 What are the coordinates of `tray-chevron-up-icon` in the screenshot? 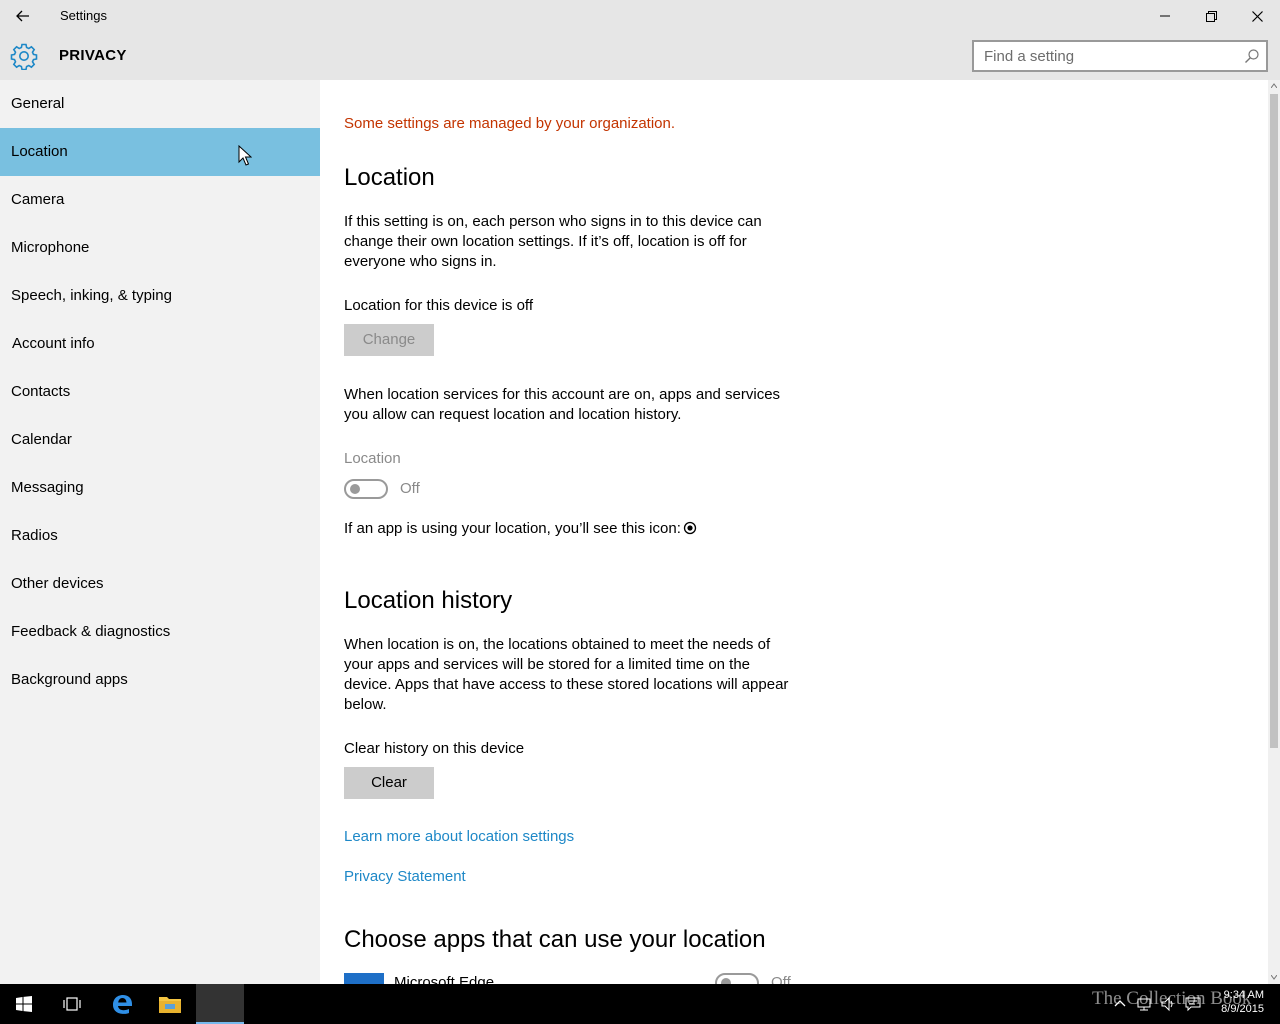 It's located at (1120, 1004).